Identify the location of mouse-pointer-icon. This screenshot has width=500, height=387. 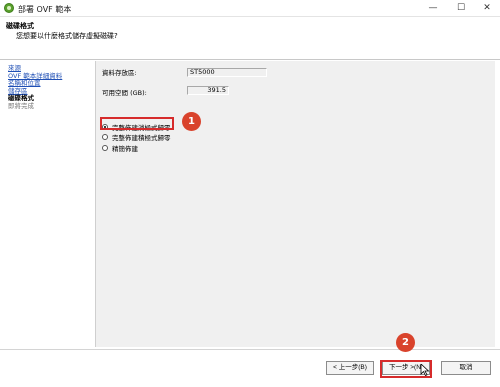
(425, 370).